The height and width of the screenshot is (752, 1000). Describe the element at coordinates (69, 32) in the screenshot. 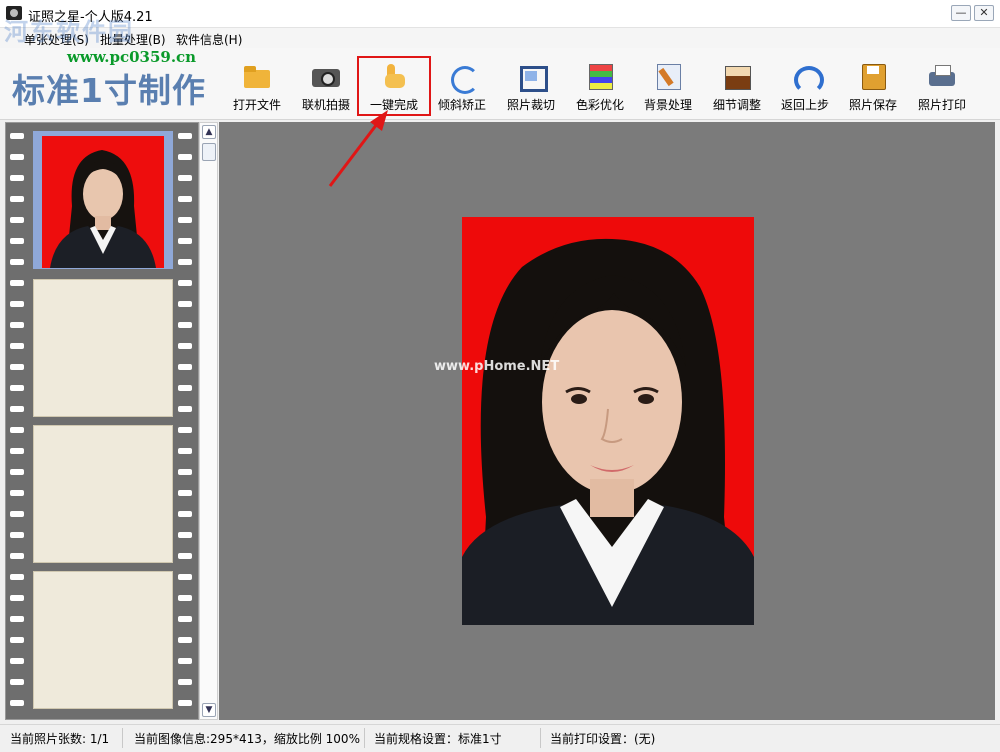

I see `site-watermark: 河东软件园` at that location.